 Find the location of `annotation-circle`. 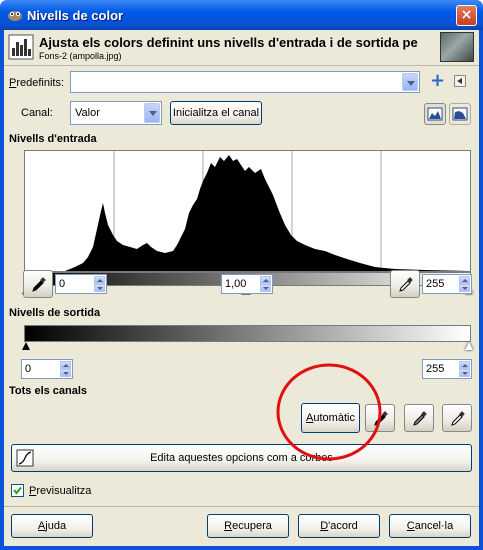

annotation-circle is located at coordinates (329, 412).